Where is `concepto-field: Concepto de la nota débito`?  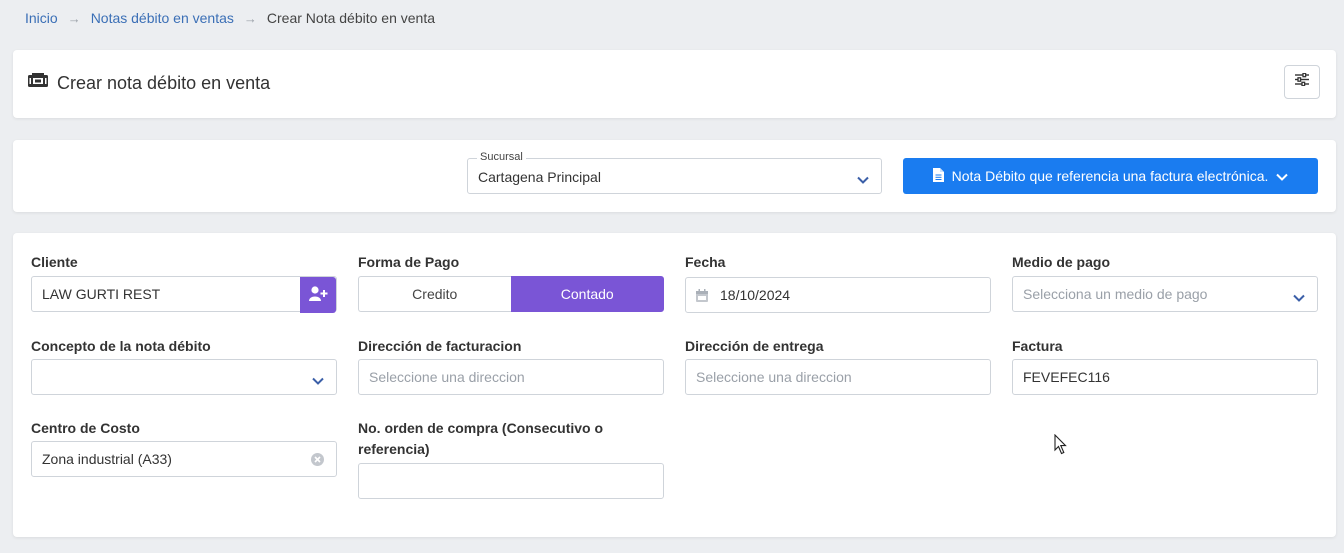
concepto-field: Concepto de la nota débito is located at coordinates (184, 346).